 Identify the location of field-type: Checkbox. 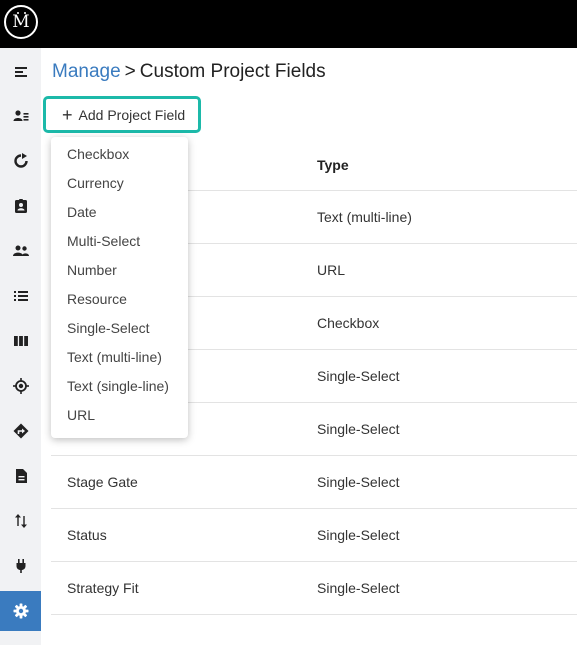
(348, 323).